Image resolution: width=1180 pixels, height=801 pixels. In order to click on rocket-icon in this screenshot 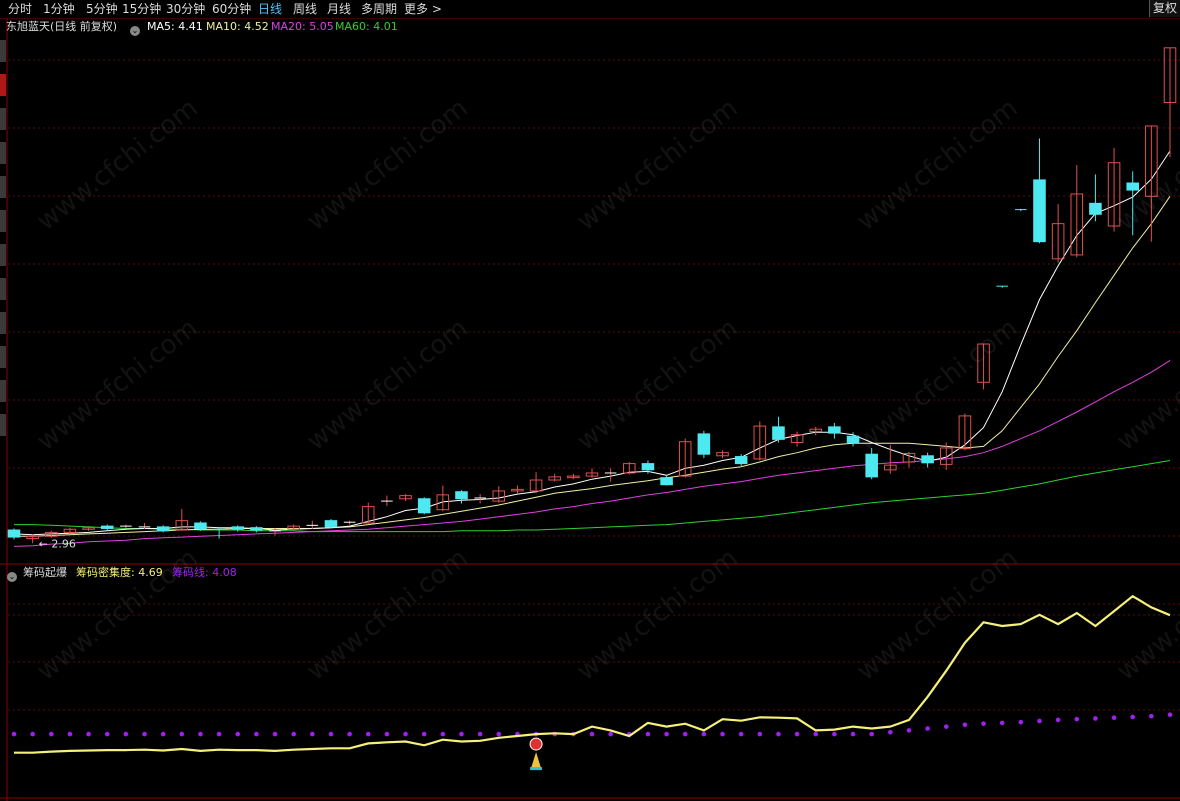, I will do `click(536, 760)`.